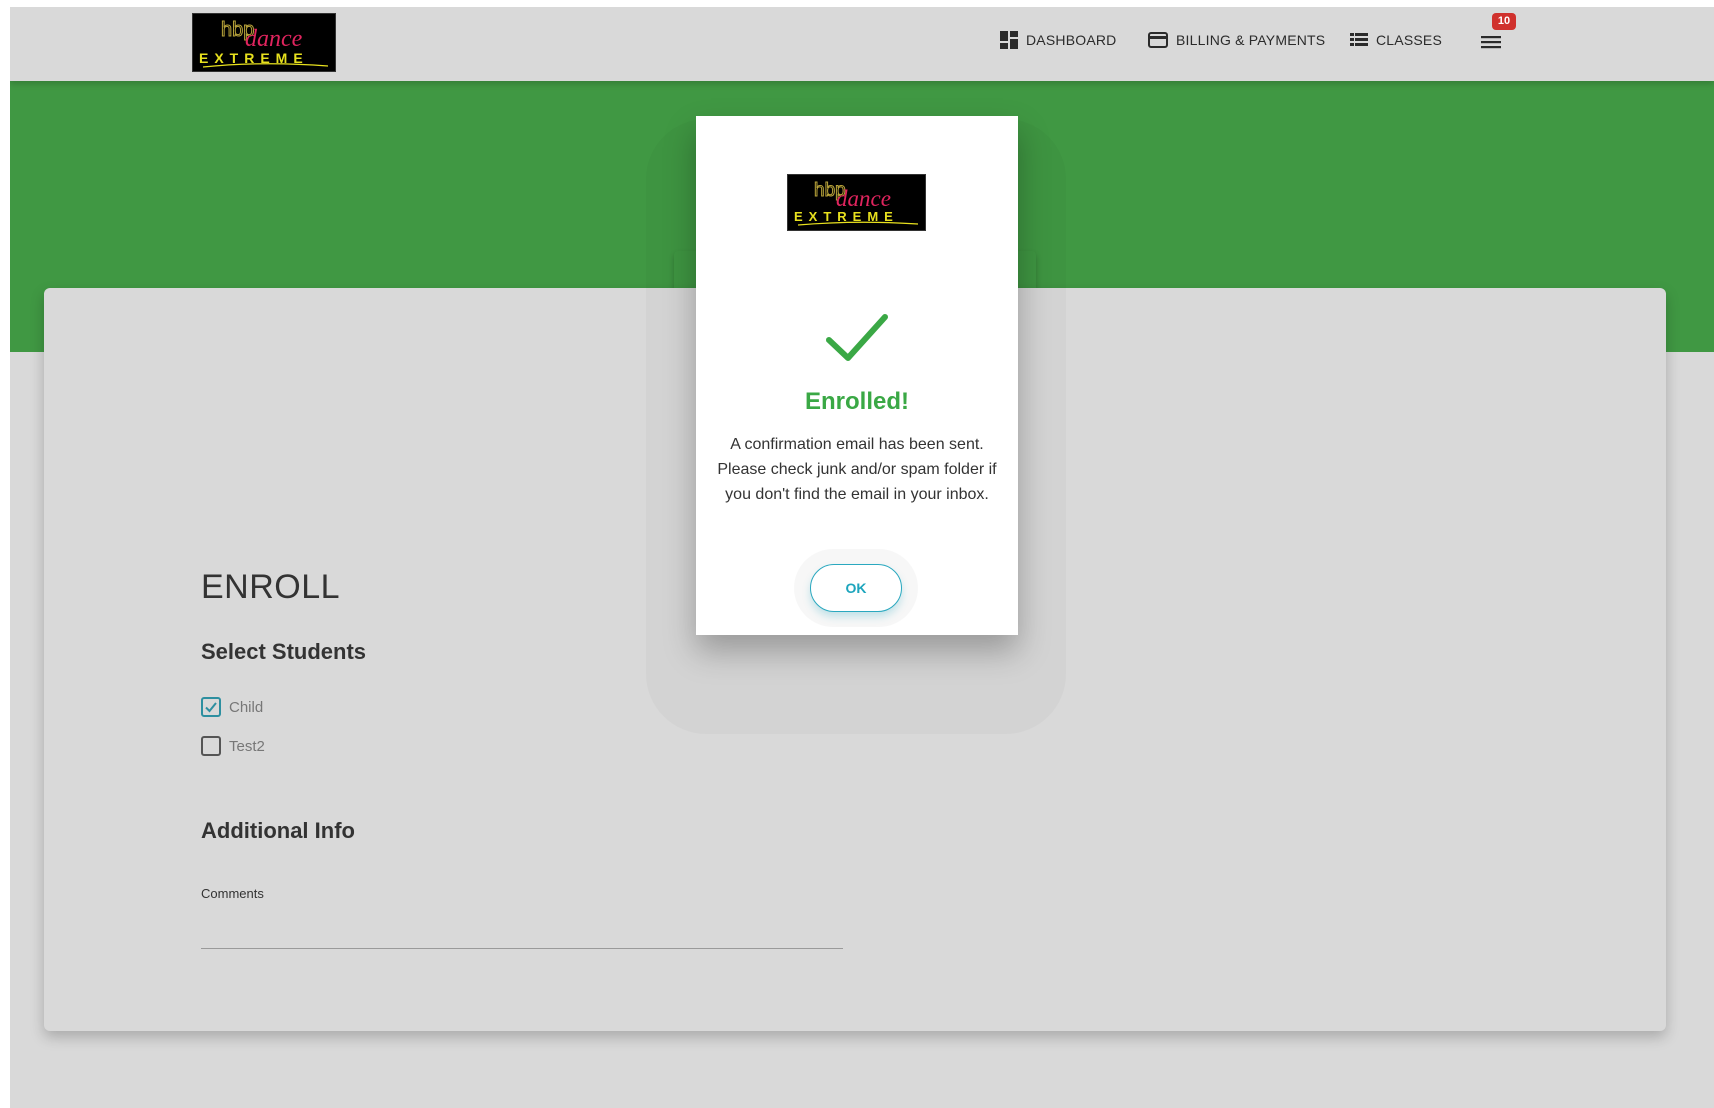  I want to click on hamburger-menu-icon, so click(1491, 42).